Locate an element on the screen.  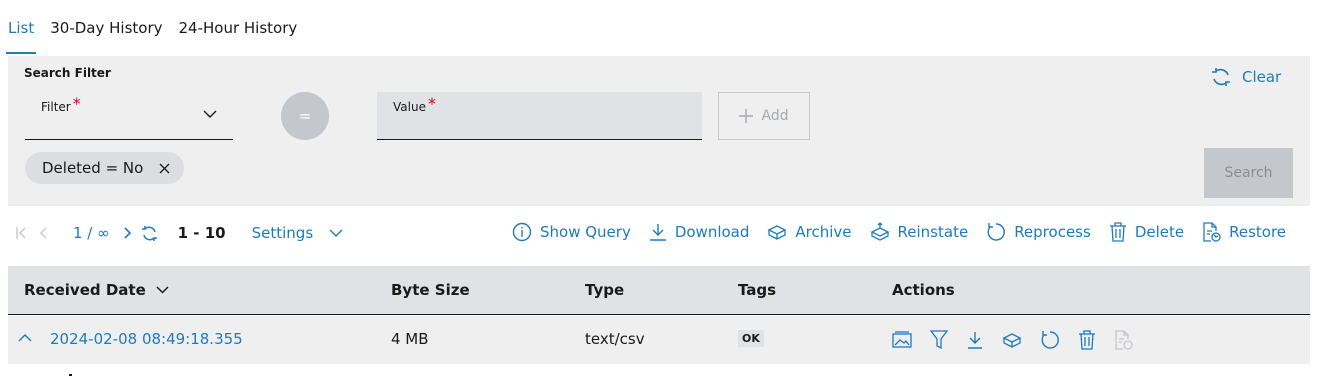
tab-24-hour-history: 24-Hour History is located at coordinates (238, 28).